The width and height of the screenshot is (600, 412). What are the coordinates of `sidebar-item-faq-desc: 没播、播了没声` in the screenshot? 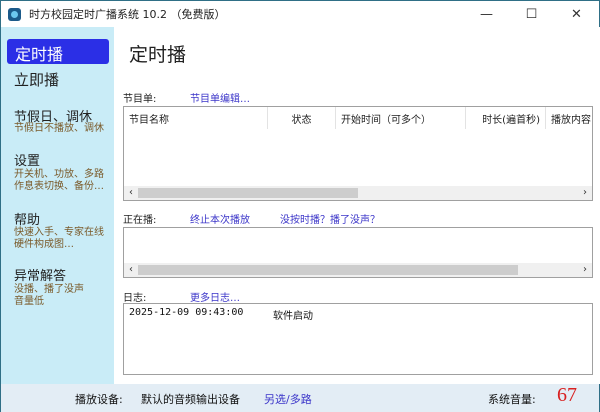 It's located at (49, 289).